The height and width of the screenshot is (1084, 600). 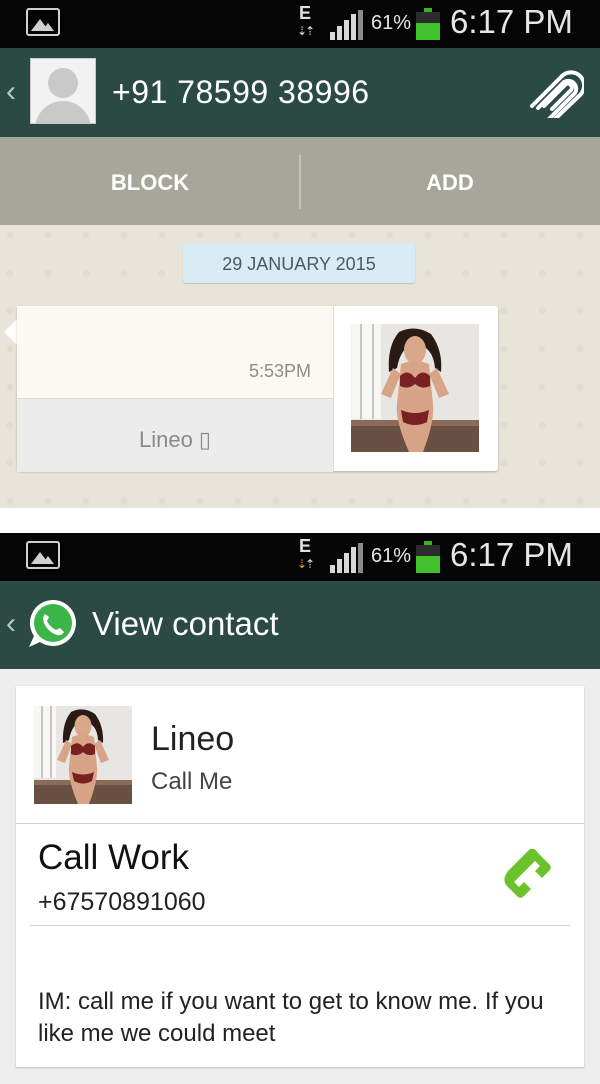 I want to click on phone-number: +67570891060, so click(x=122, y=902).